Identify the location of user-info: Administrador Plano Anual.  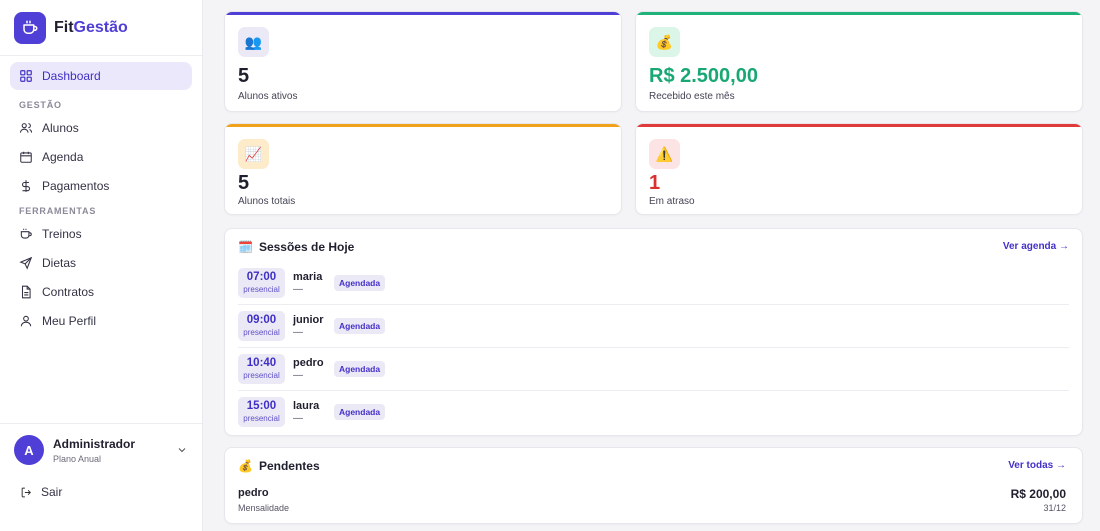
(114, 450).